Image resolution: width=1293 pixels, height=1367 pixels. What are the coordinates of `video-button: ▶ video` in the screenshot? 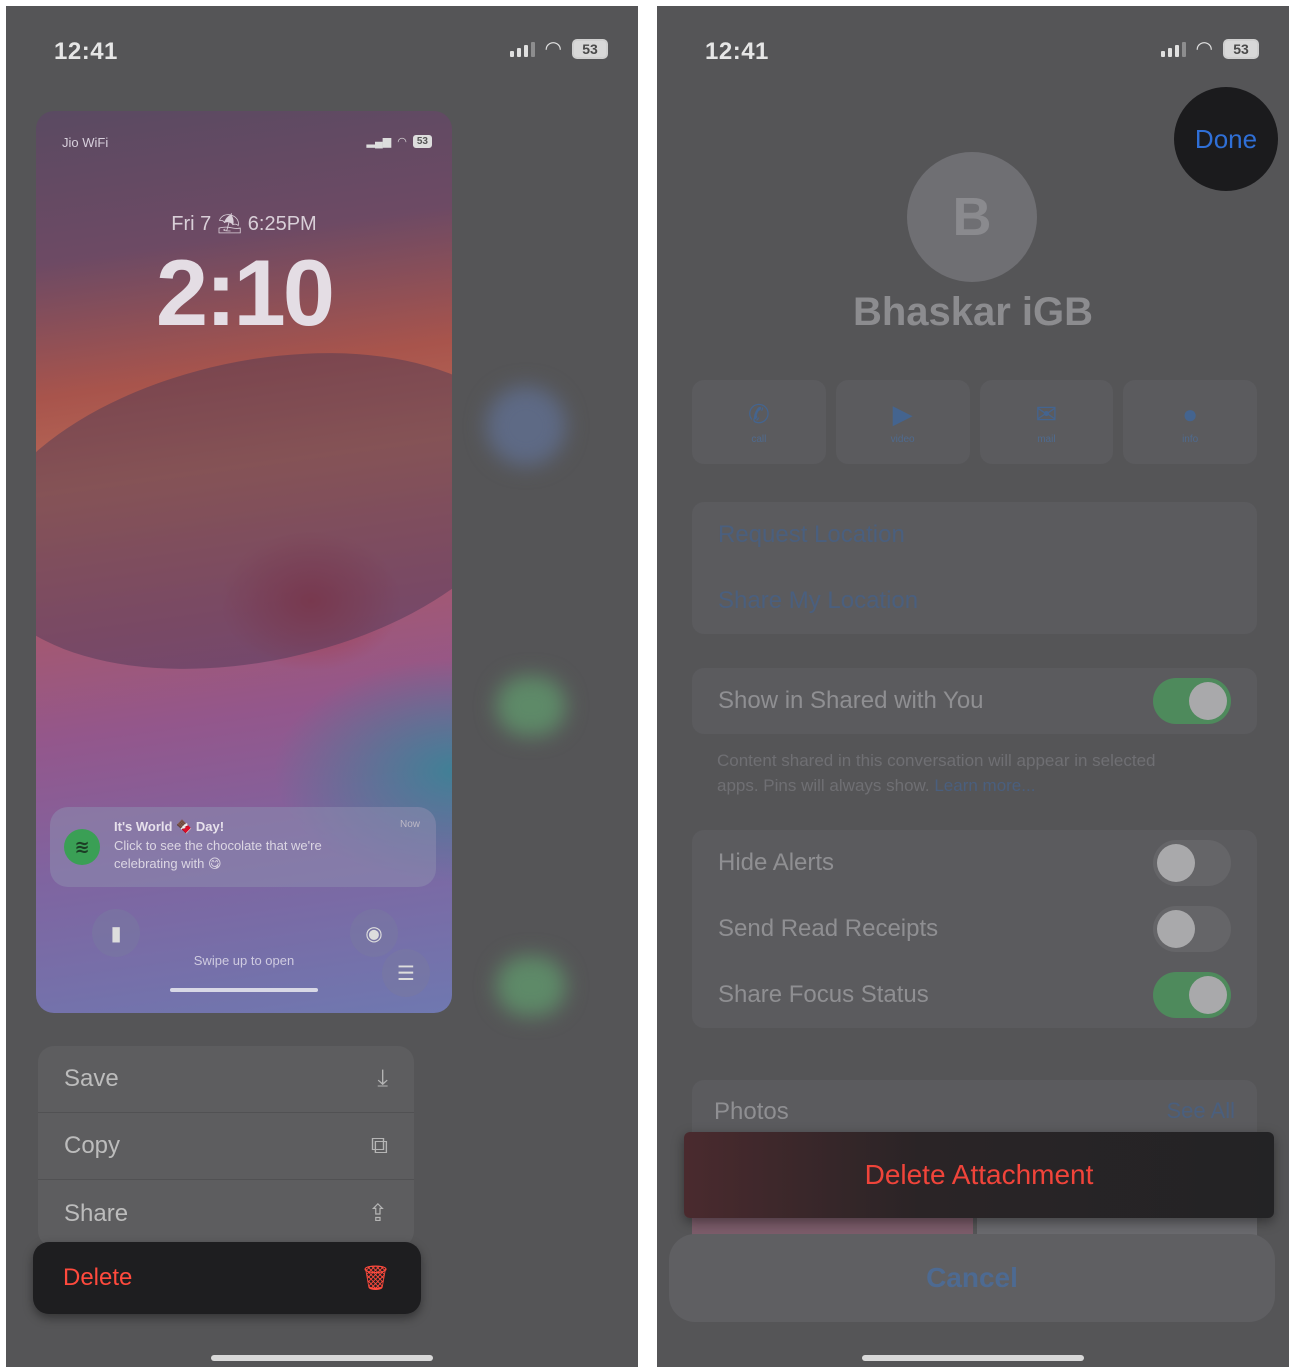 It's located at (902, 422).